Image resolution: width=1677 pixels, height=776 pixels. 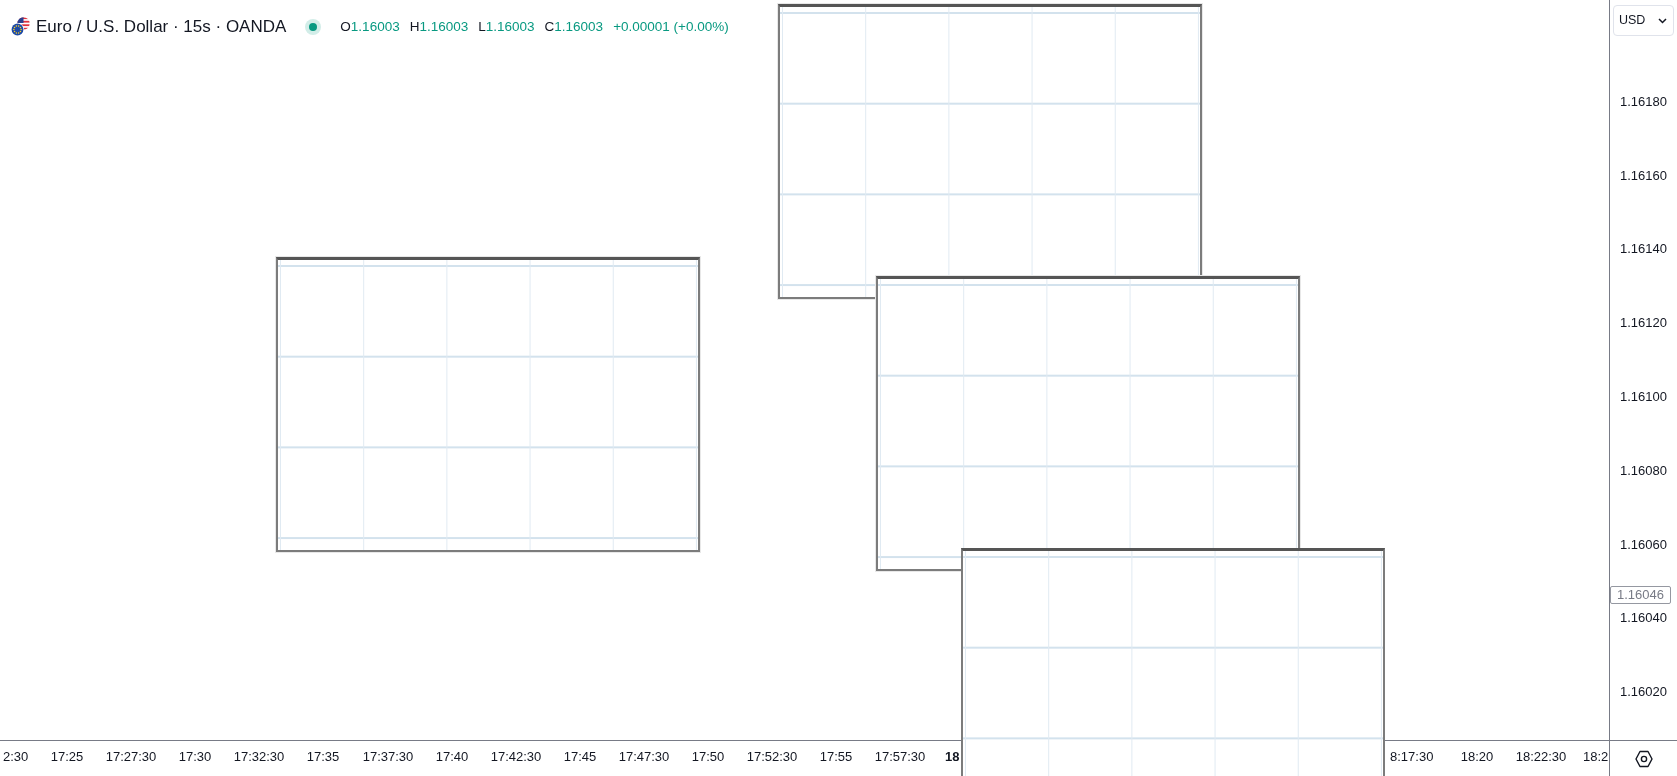 I want to click on time-label: 17:57:30, so click(x=900, y=757).